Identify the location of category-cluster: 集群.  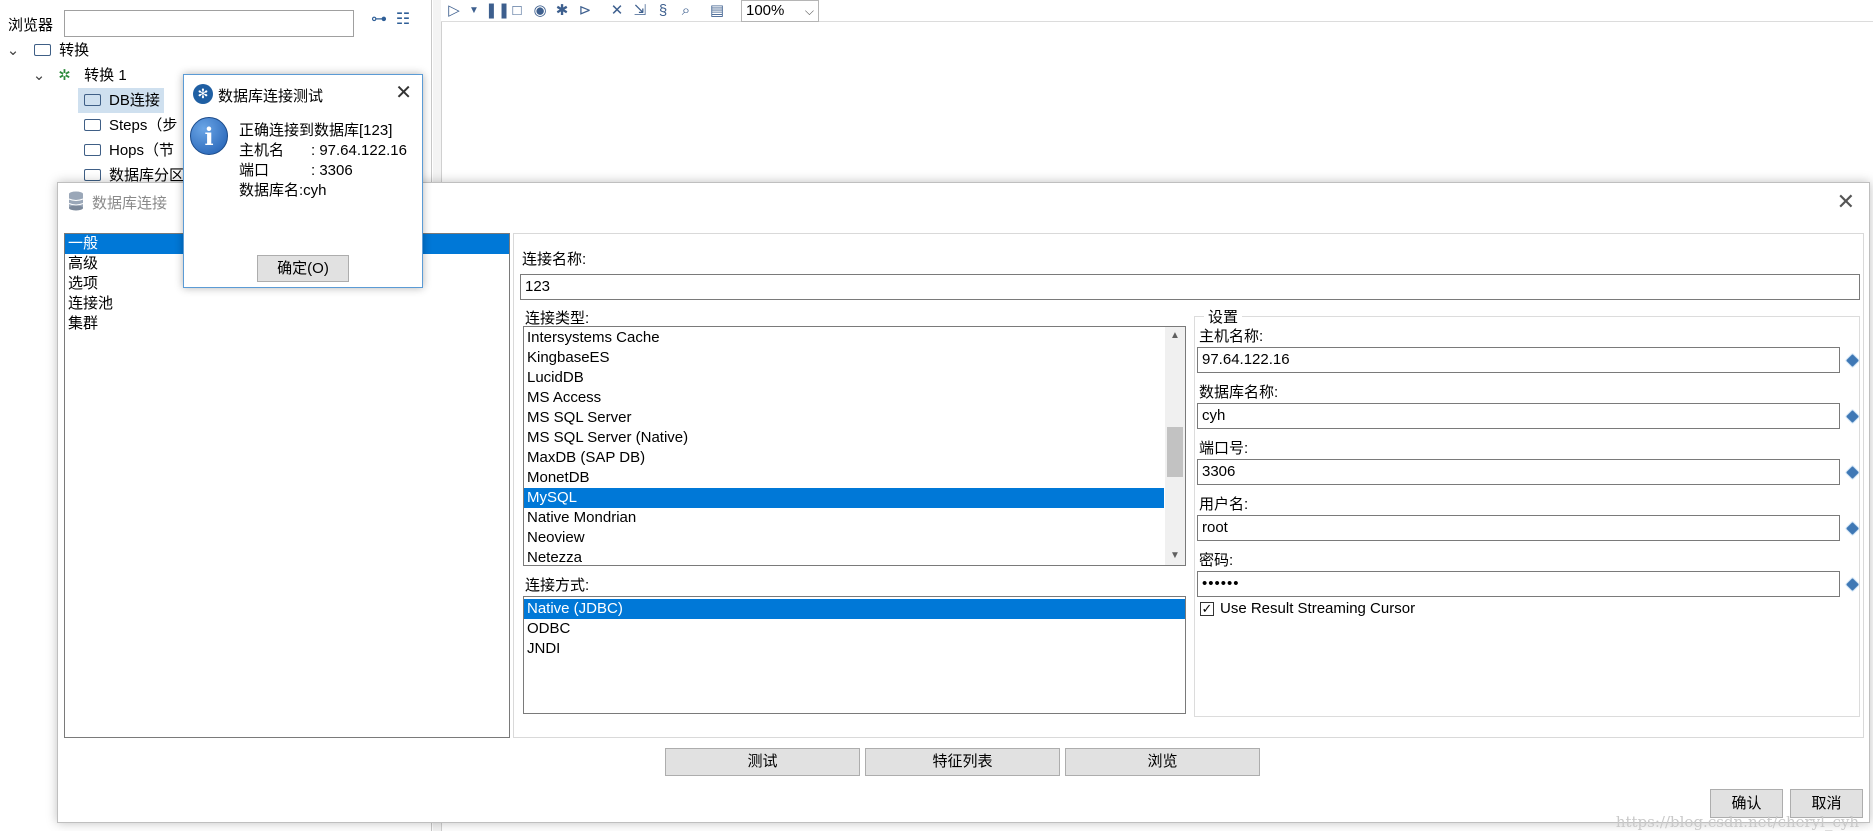
(287, 324).